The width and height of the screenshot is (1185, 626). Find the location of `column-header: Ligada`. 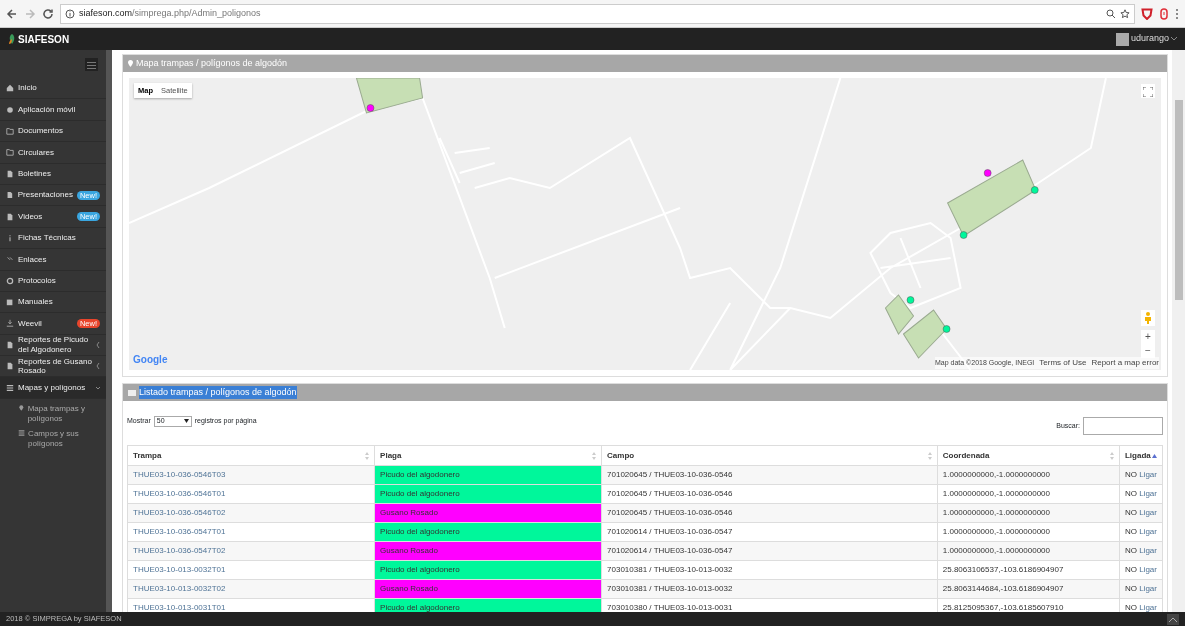

column-header: Ligada is located at coordinates (1141, 455).